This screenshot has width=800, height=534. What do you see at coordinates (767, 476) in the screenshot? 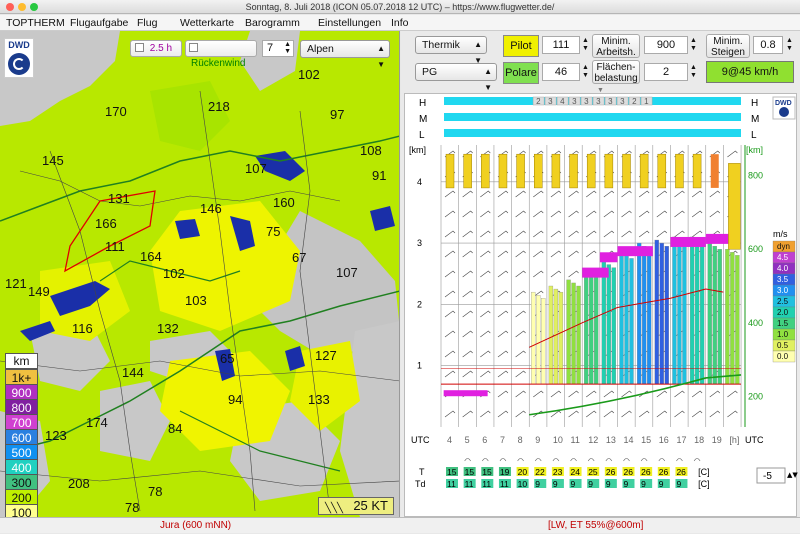
I see `offset-value: -5` at bounding box center [767, 476].